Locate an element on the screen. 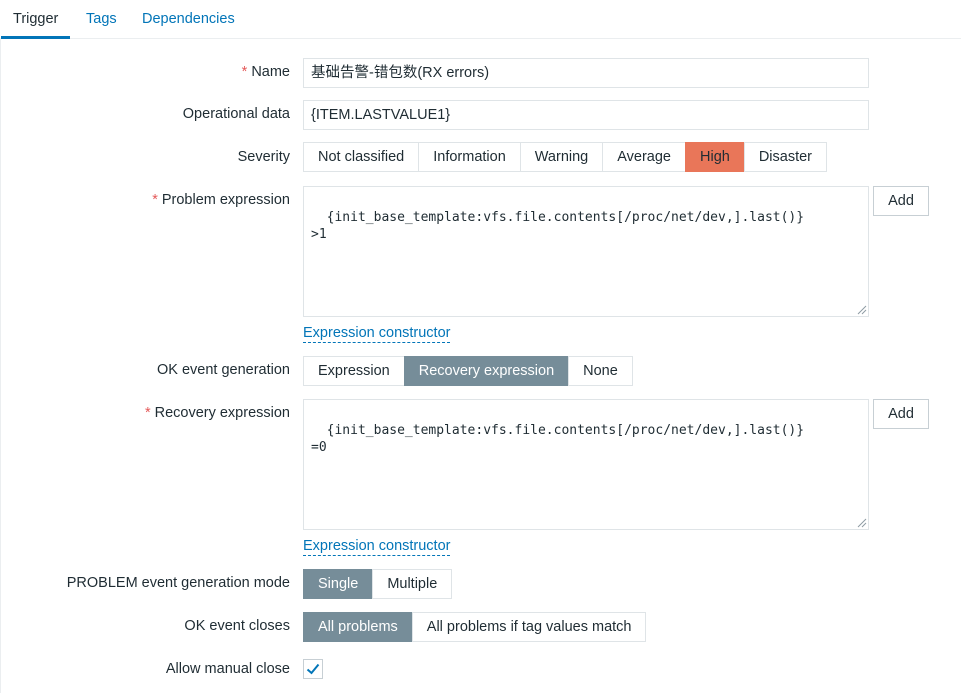 The height and width of the screenshot is (693, 961). name-input: 基础告警-错包数(RX errors) is located at coordinates (586, 73).